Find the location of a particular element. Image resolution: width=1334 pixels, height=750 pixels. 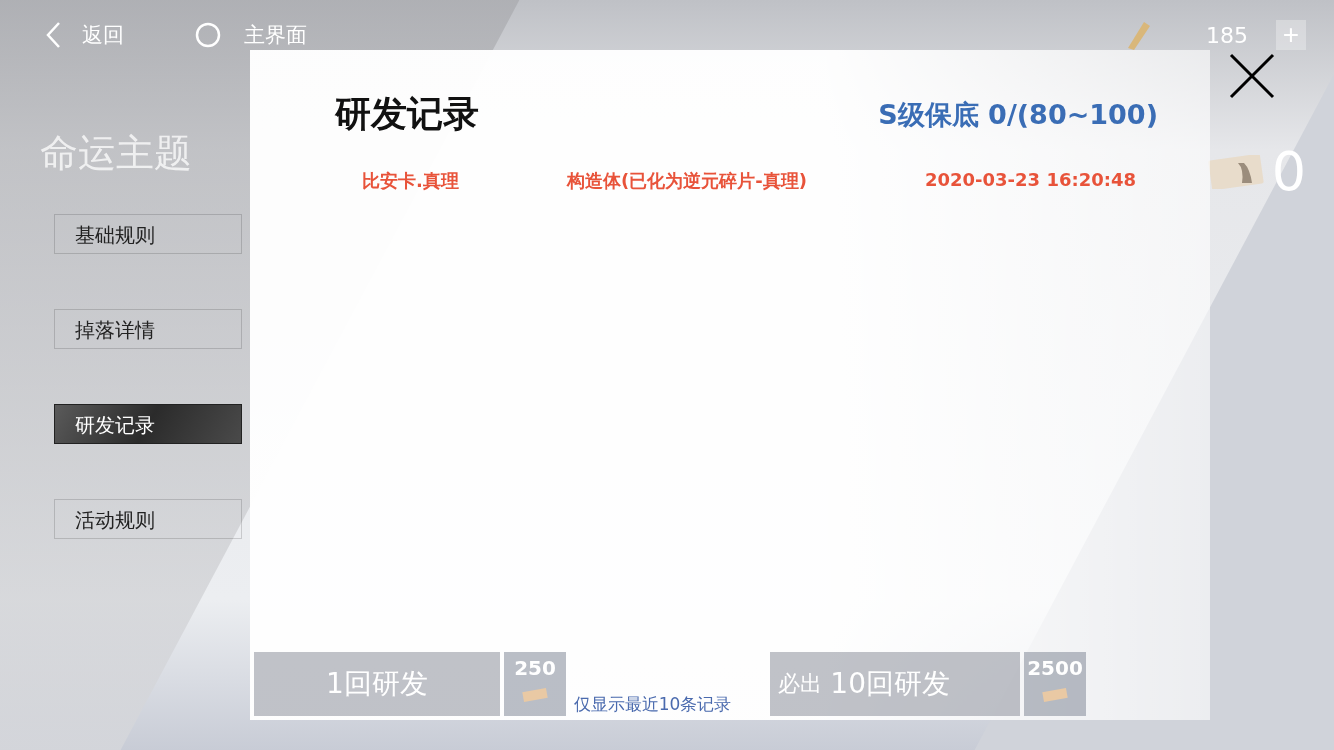

sidebar-tab: 活动规则 is located at coordinates (148, 519).